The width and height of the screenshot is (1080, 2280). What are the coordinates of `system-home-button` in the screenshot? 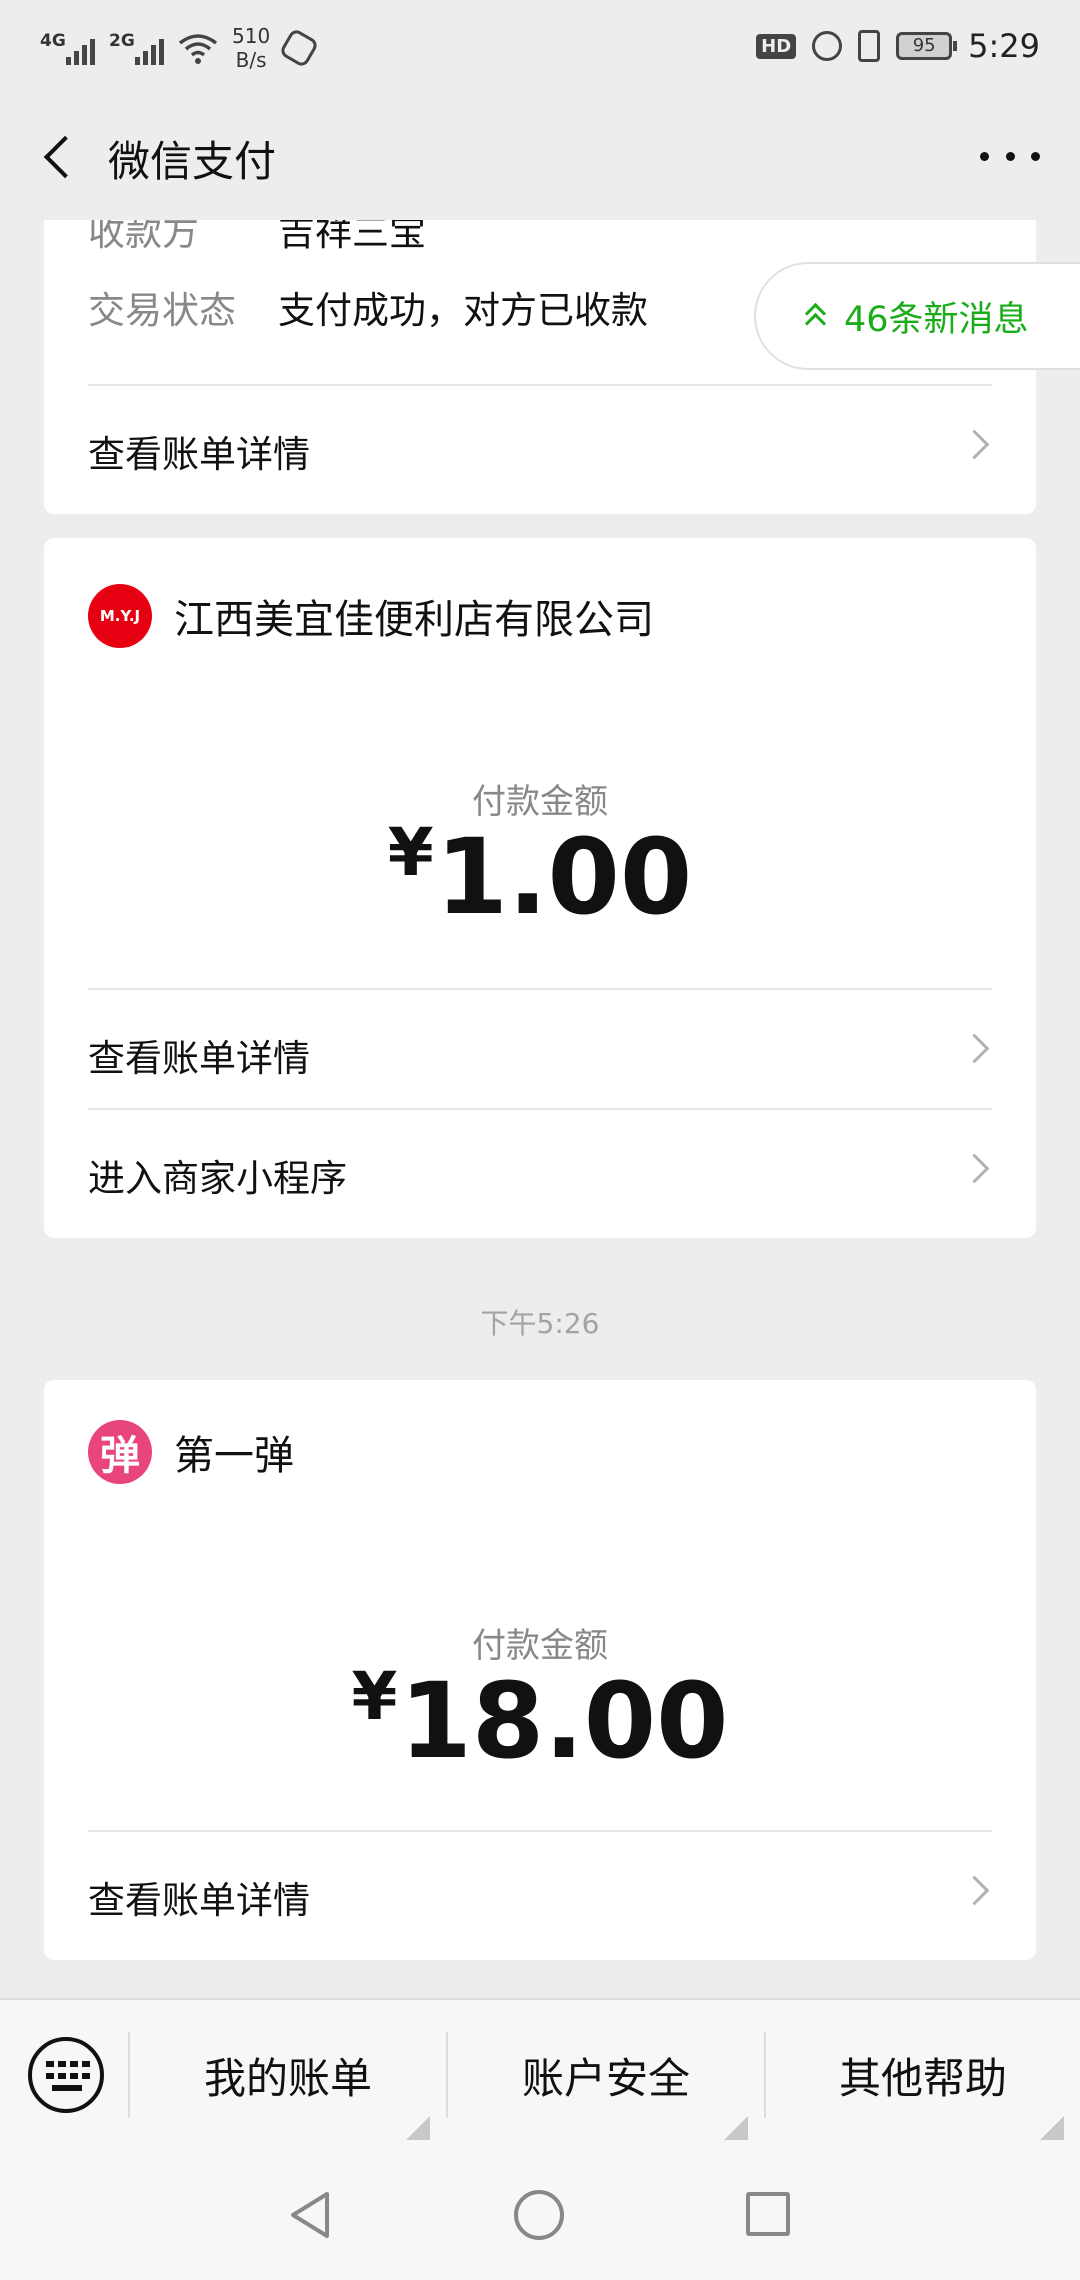 It's located at (539, 2215).